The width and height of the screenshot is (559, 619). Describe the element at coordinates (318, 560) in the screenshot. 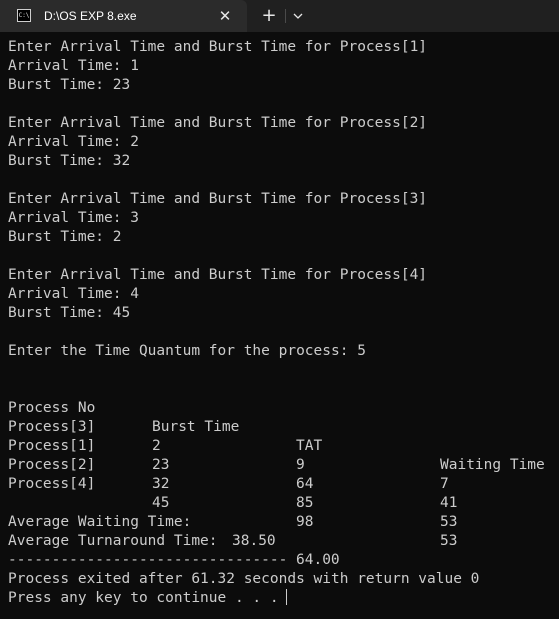

I see `avg-tat-value: 64.00` at that location.